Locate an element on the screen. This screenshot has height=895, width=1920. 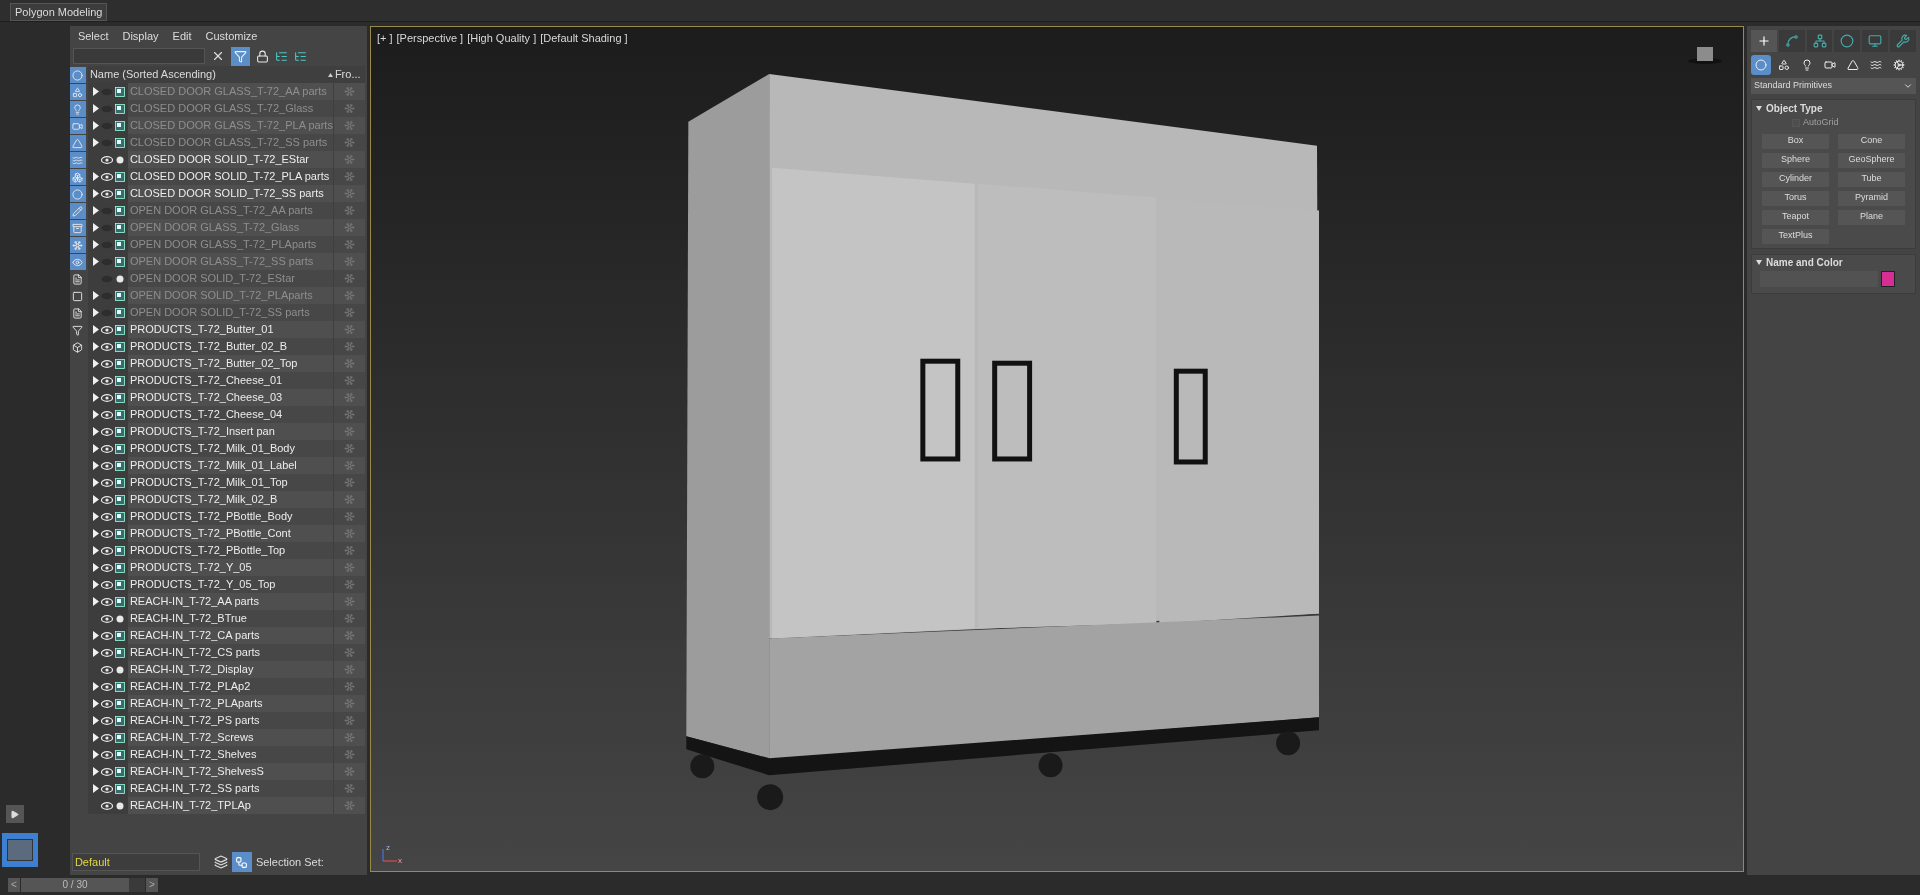
primitive-button: Tube is located at coordinates (1871, 179).